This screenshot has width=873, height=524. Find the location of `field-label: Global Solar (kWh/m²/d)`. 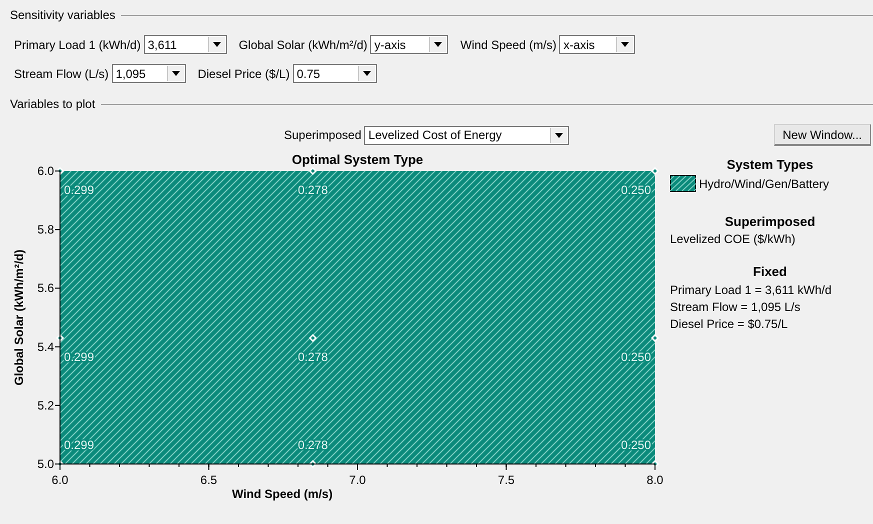

field-label: Global Solar (kWh/m²/d) is located at coordinates (303, 45).